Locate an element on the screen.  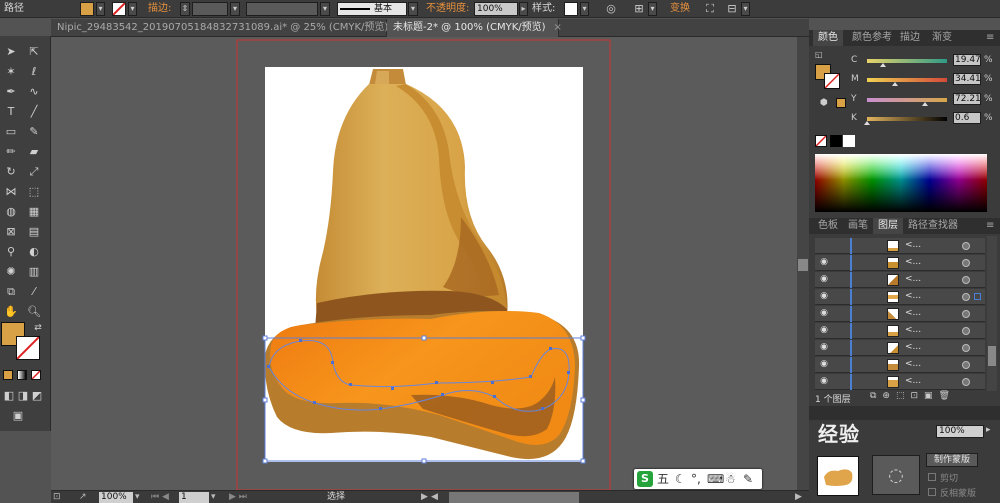
arrange-icon: ⊟ is located at coordinates (732, 9).